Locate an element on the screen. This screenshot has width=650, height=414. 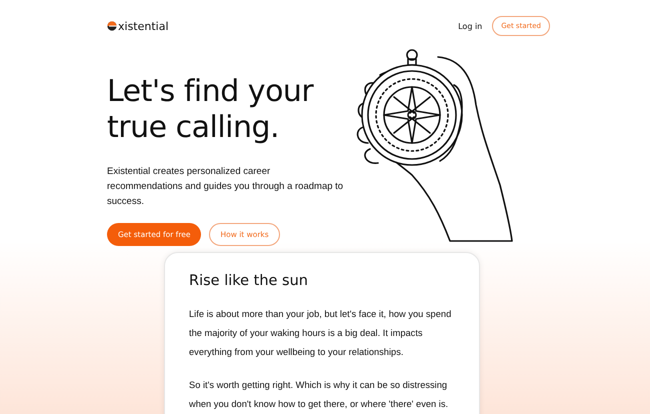
hero-heading: Let's find your is located at coordinates (210, 92).